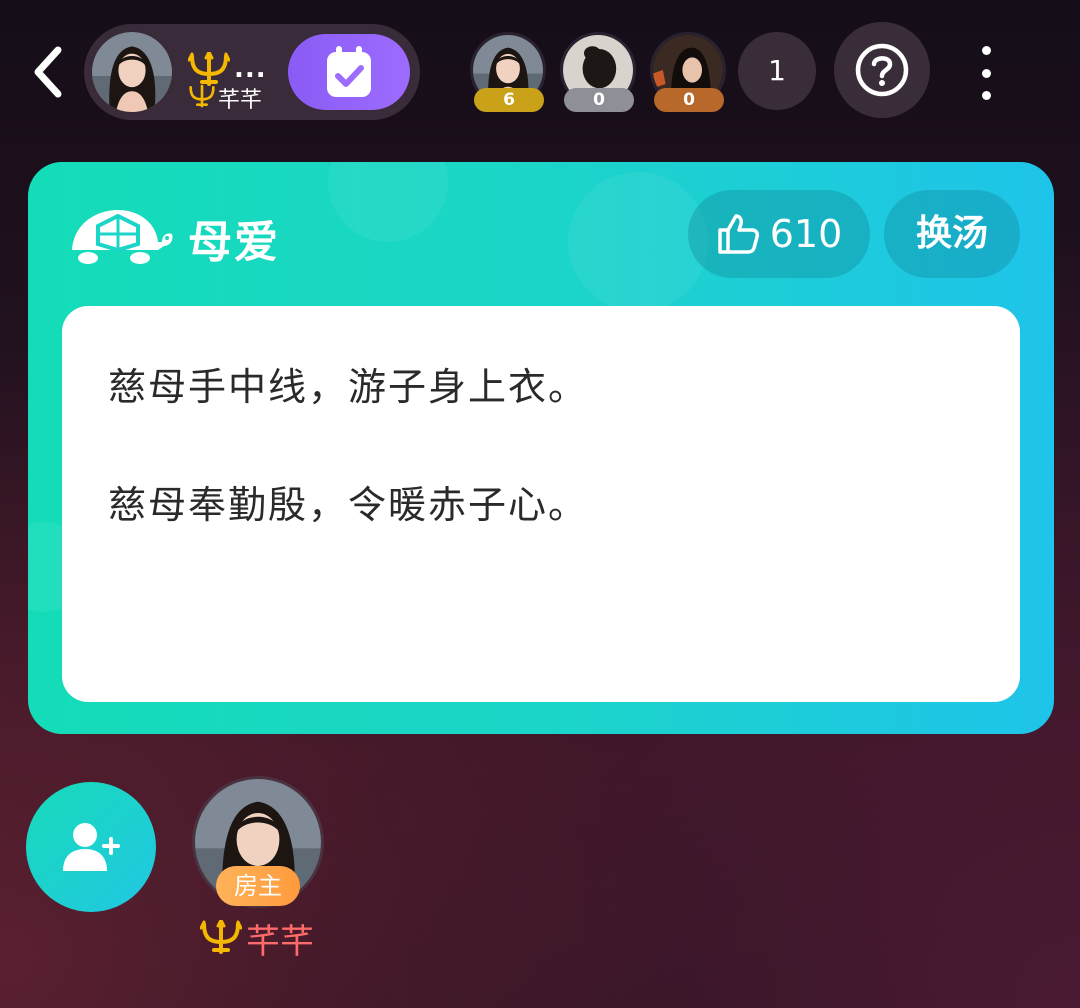  What do you see at coordinates (257, 938) in the screenshot?
I see `host-name: 芊芊` at bounding box center [257, 938].